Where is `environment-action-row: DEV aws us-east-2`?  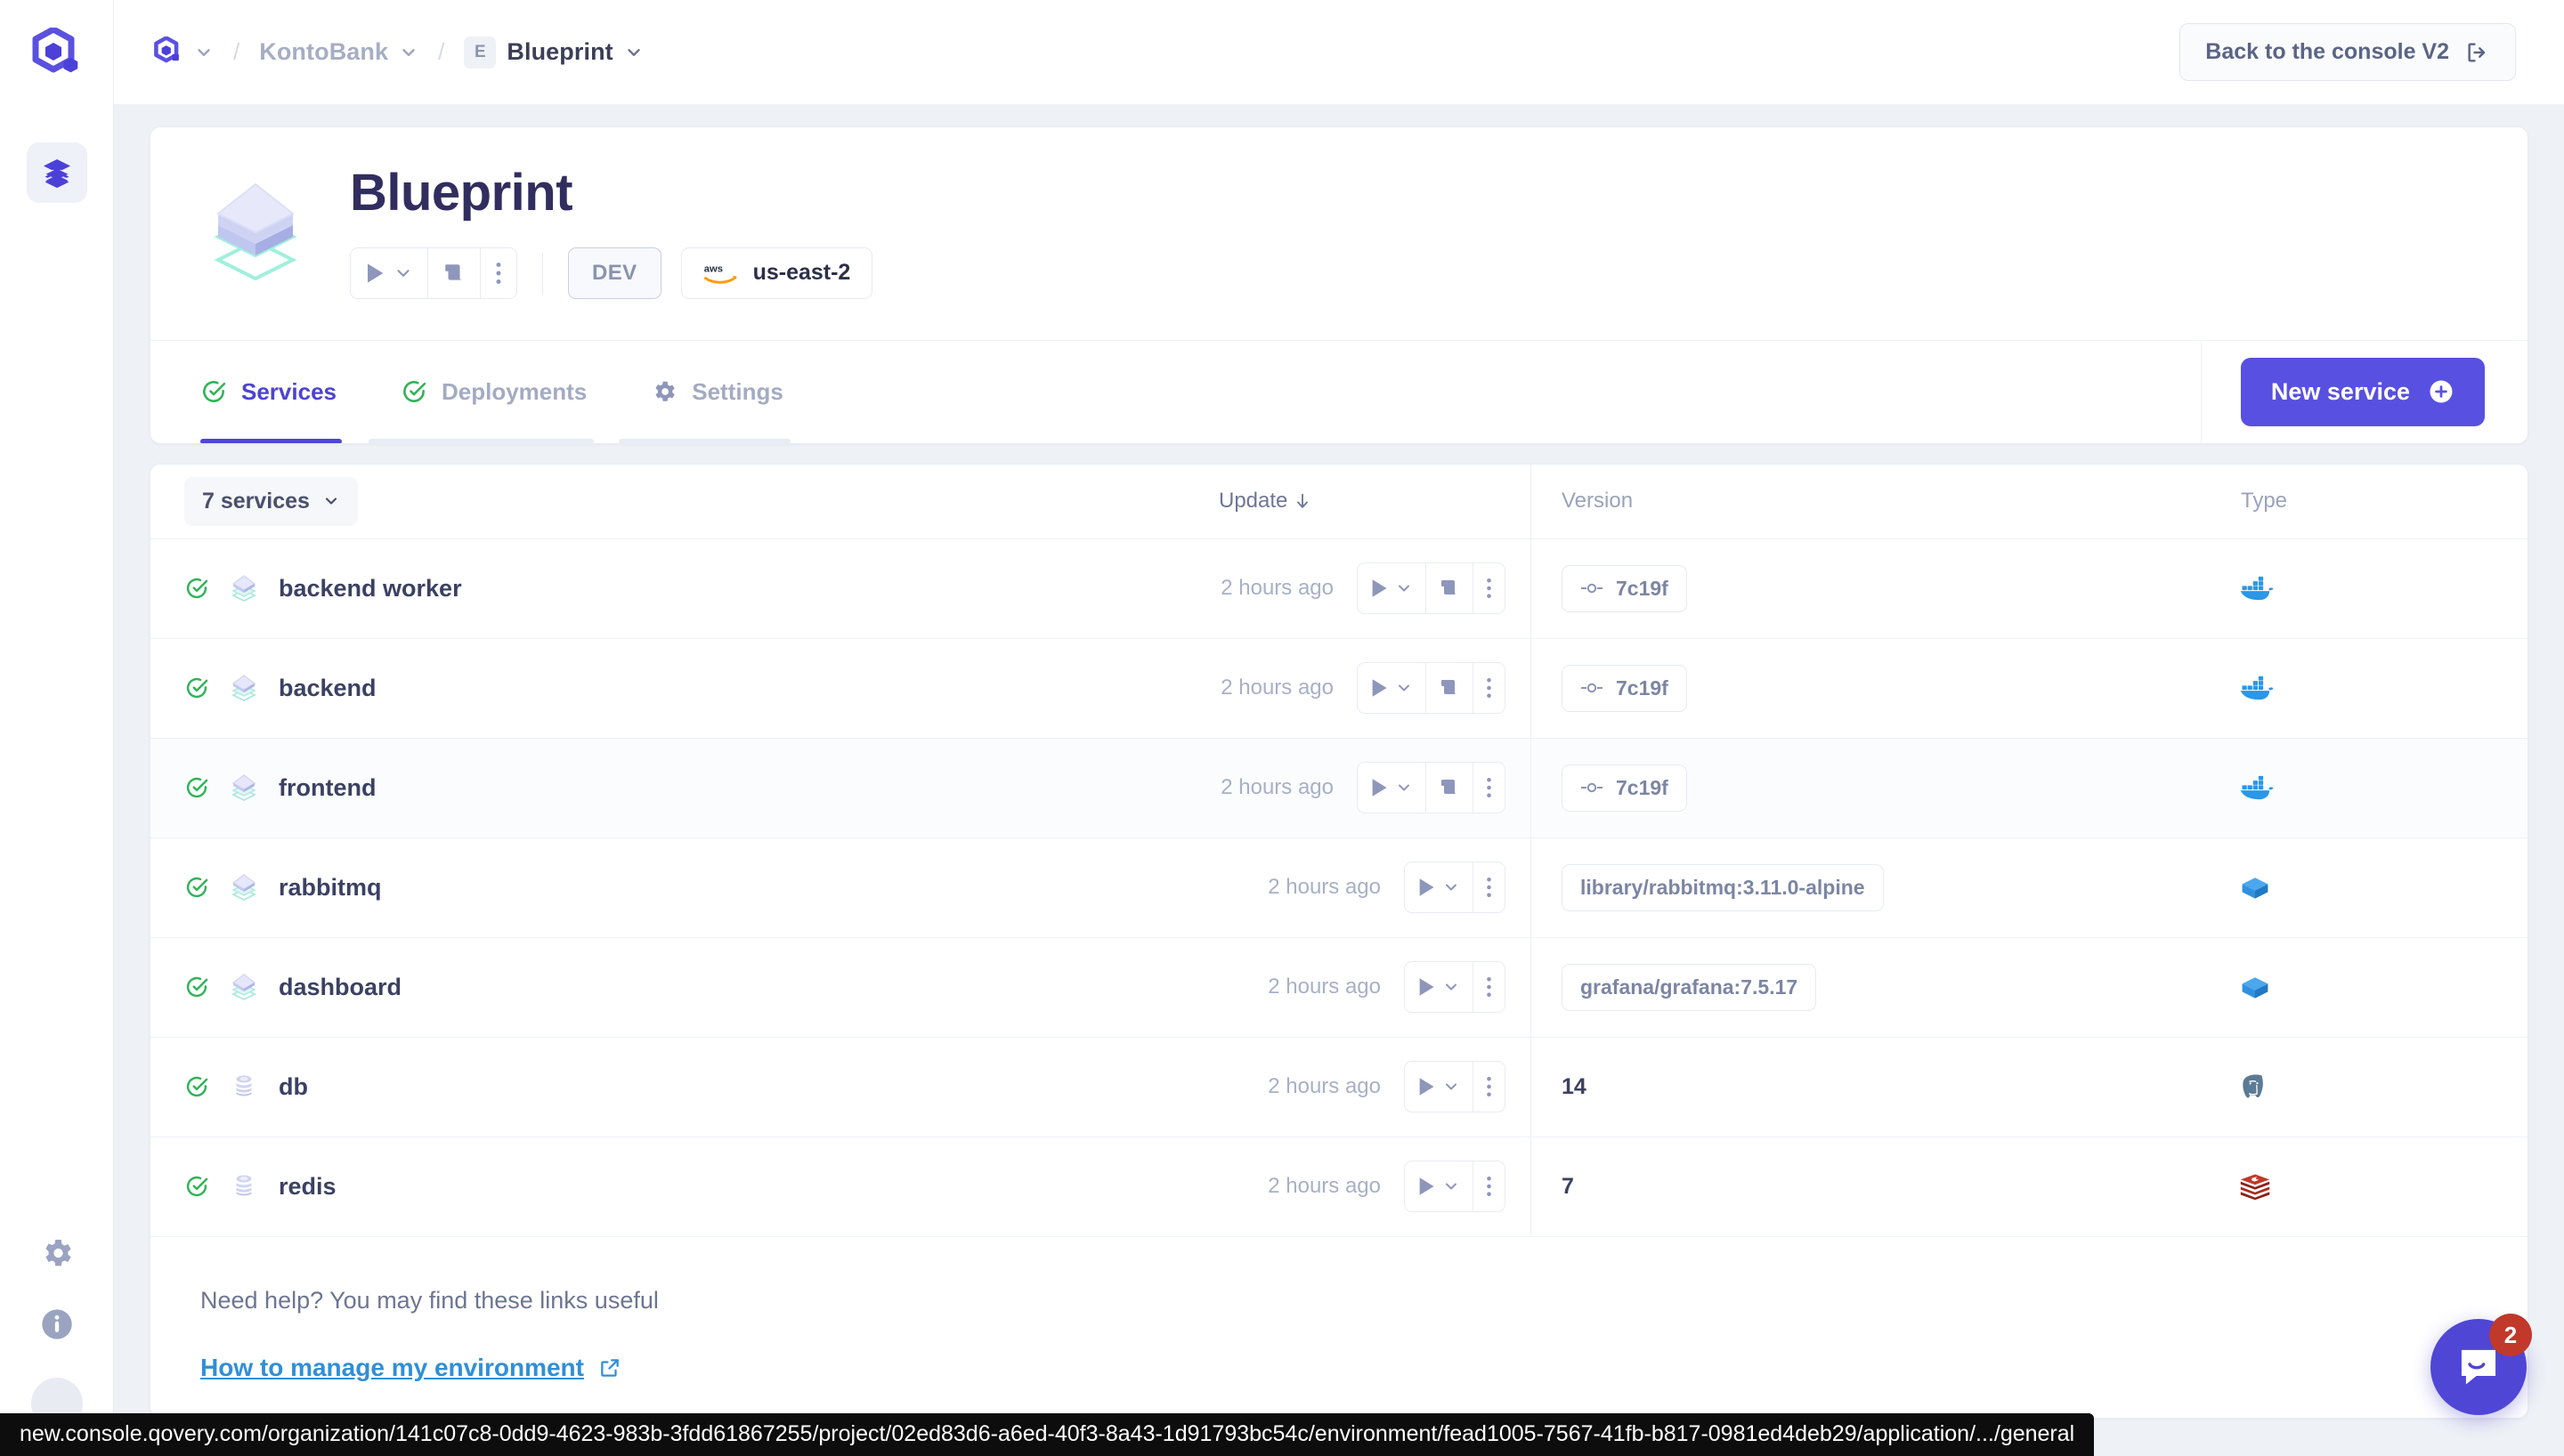
environment-action-row: DEV aws us-east-2 is located at coordinates (1414, 273).